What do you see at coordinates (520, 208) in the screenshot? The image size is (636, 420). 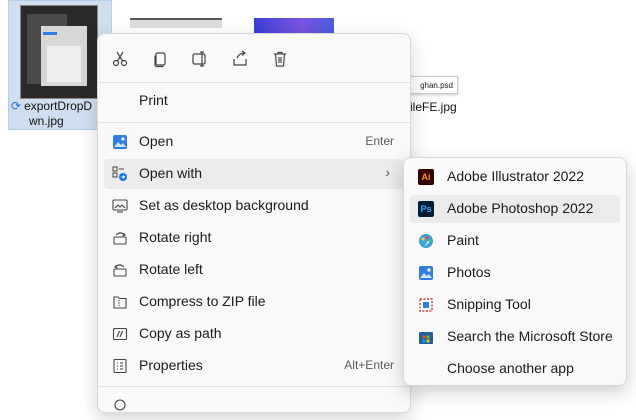 I see `submenu-item-label: Adobe Photoshop 2022` at bounding box center [520, 208].